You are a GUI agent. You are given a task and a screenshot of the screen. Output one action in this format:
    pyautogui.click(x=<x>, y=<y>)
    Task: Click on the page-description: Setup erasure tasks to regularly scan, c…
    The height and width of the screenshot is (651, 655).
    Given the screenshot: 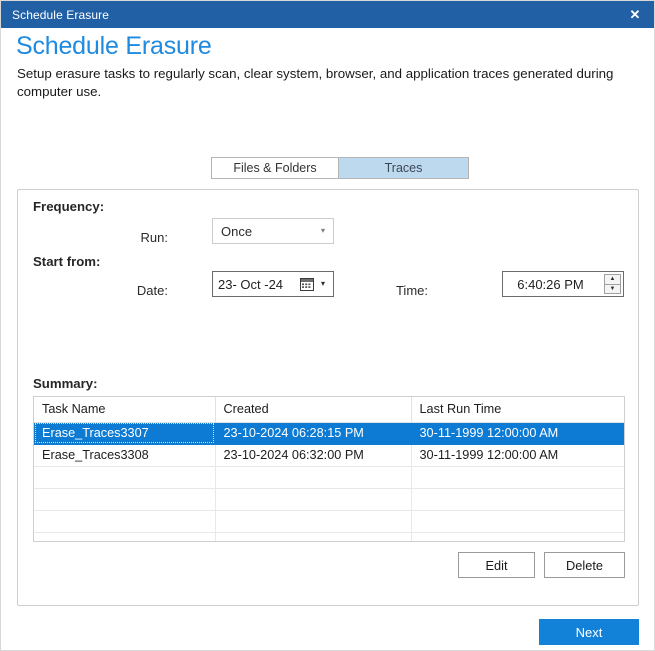 What is the action you would take?
    pyautogui.click(x=315, y=82)
    